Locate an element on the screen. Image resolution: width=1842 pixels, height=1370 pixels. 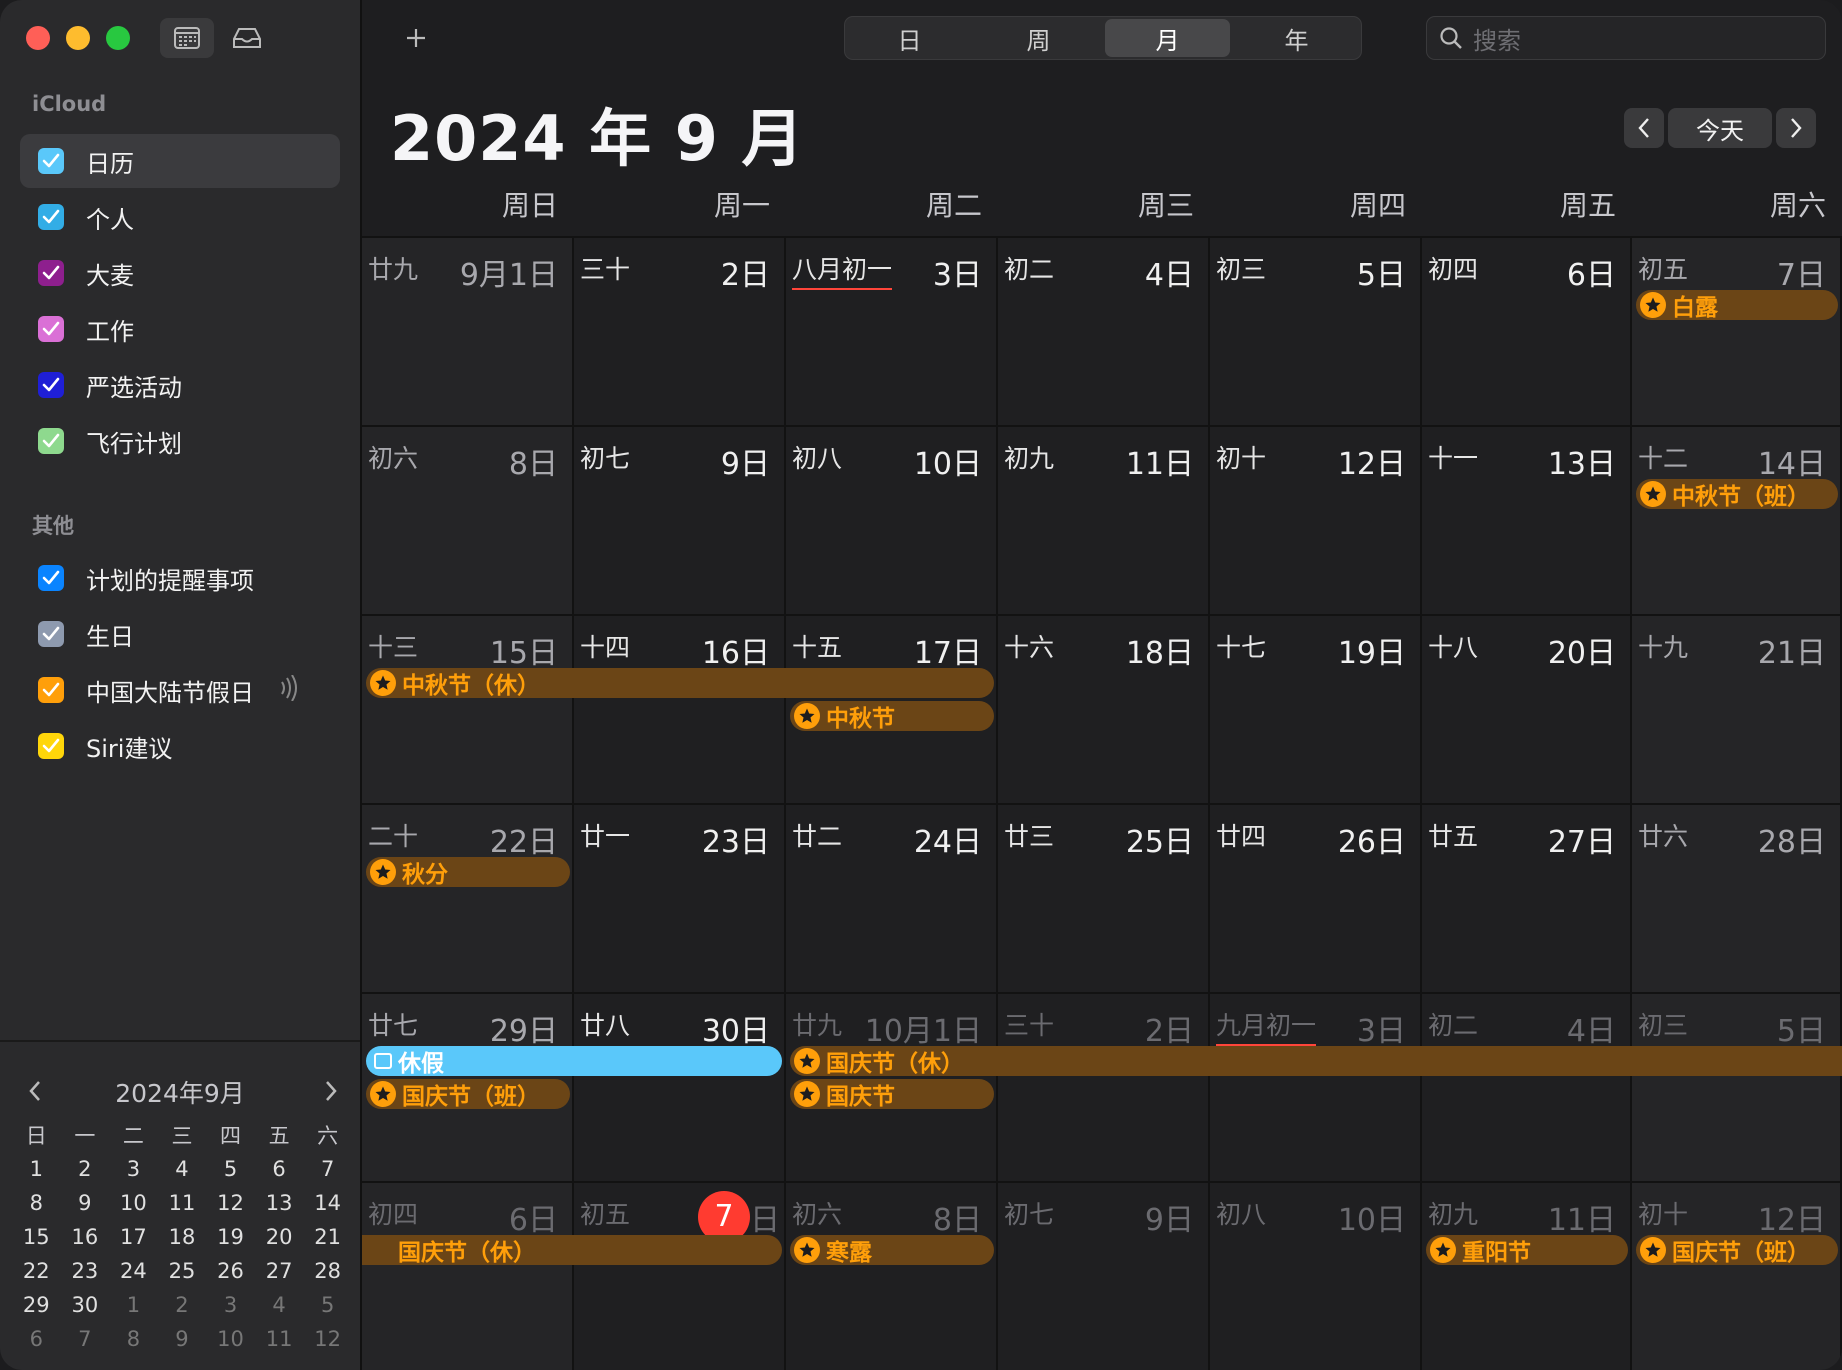
calendar-event: 中秋节（休） is located at coordinates (680, 683).